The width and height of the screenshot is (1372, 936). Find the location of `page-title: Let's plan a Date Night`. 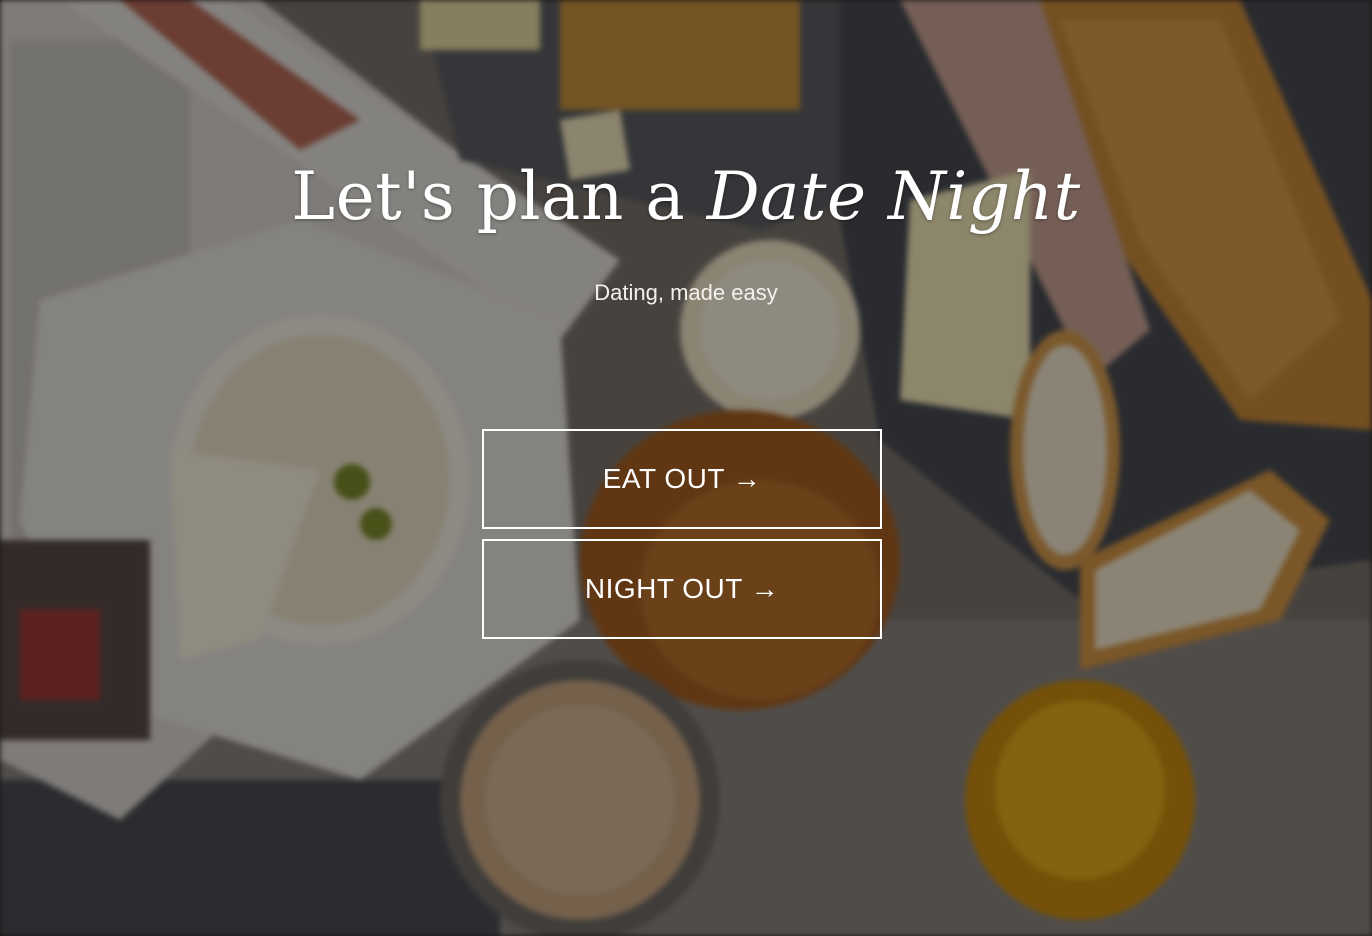

page-title: Let's plan a Date Night is located at coordinates (686, 197).